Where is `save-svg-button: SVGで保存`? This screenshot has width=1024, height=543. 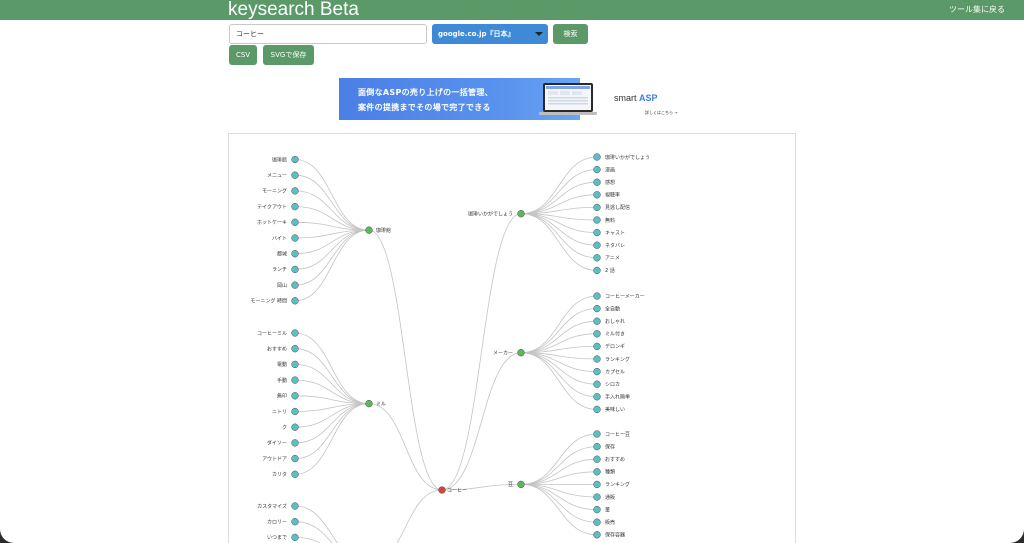 save-svg-button: SVGで保存 is located at coordinates (288, 55).